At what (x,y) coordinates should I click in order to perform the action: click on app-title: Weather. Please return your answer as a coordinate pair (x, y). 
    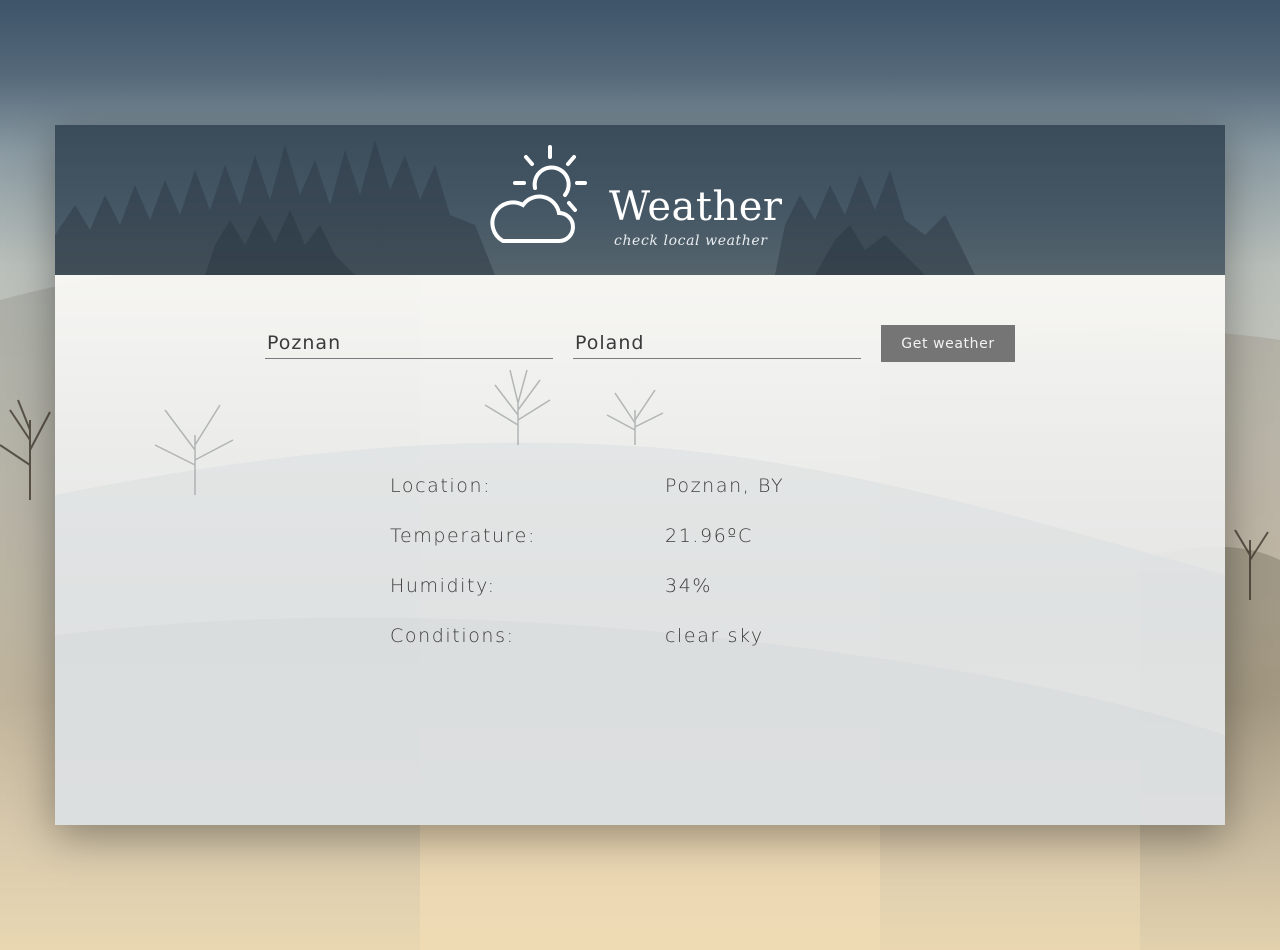
    Looking at the image, I should click on (696, 207).